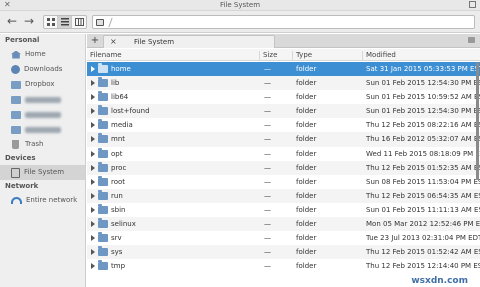  Describe the element at coordinates (173, 56) in the screenshot. I see `column-header-filename: Filename` at that location.